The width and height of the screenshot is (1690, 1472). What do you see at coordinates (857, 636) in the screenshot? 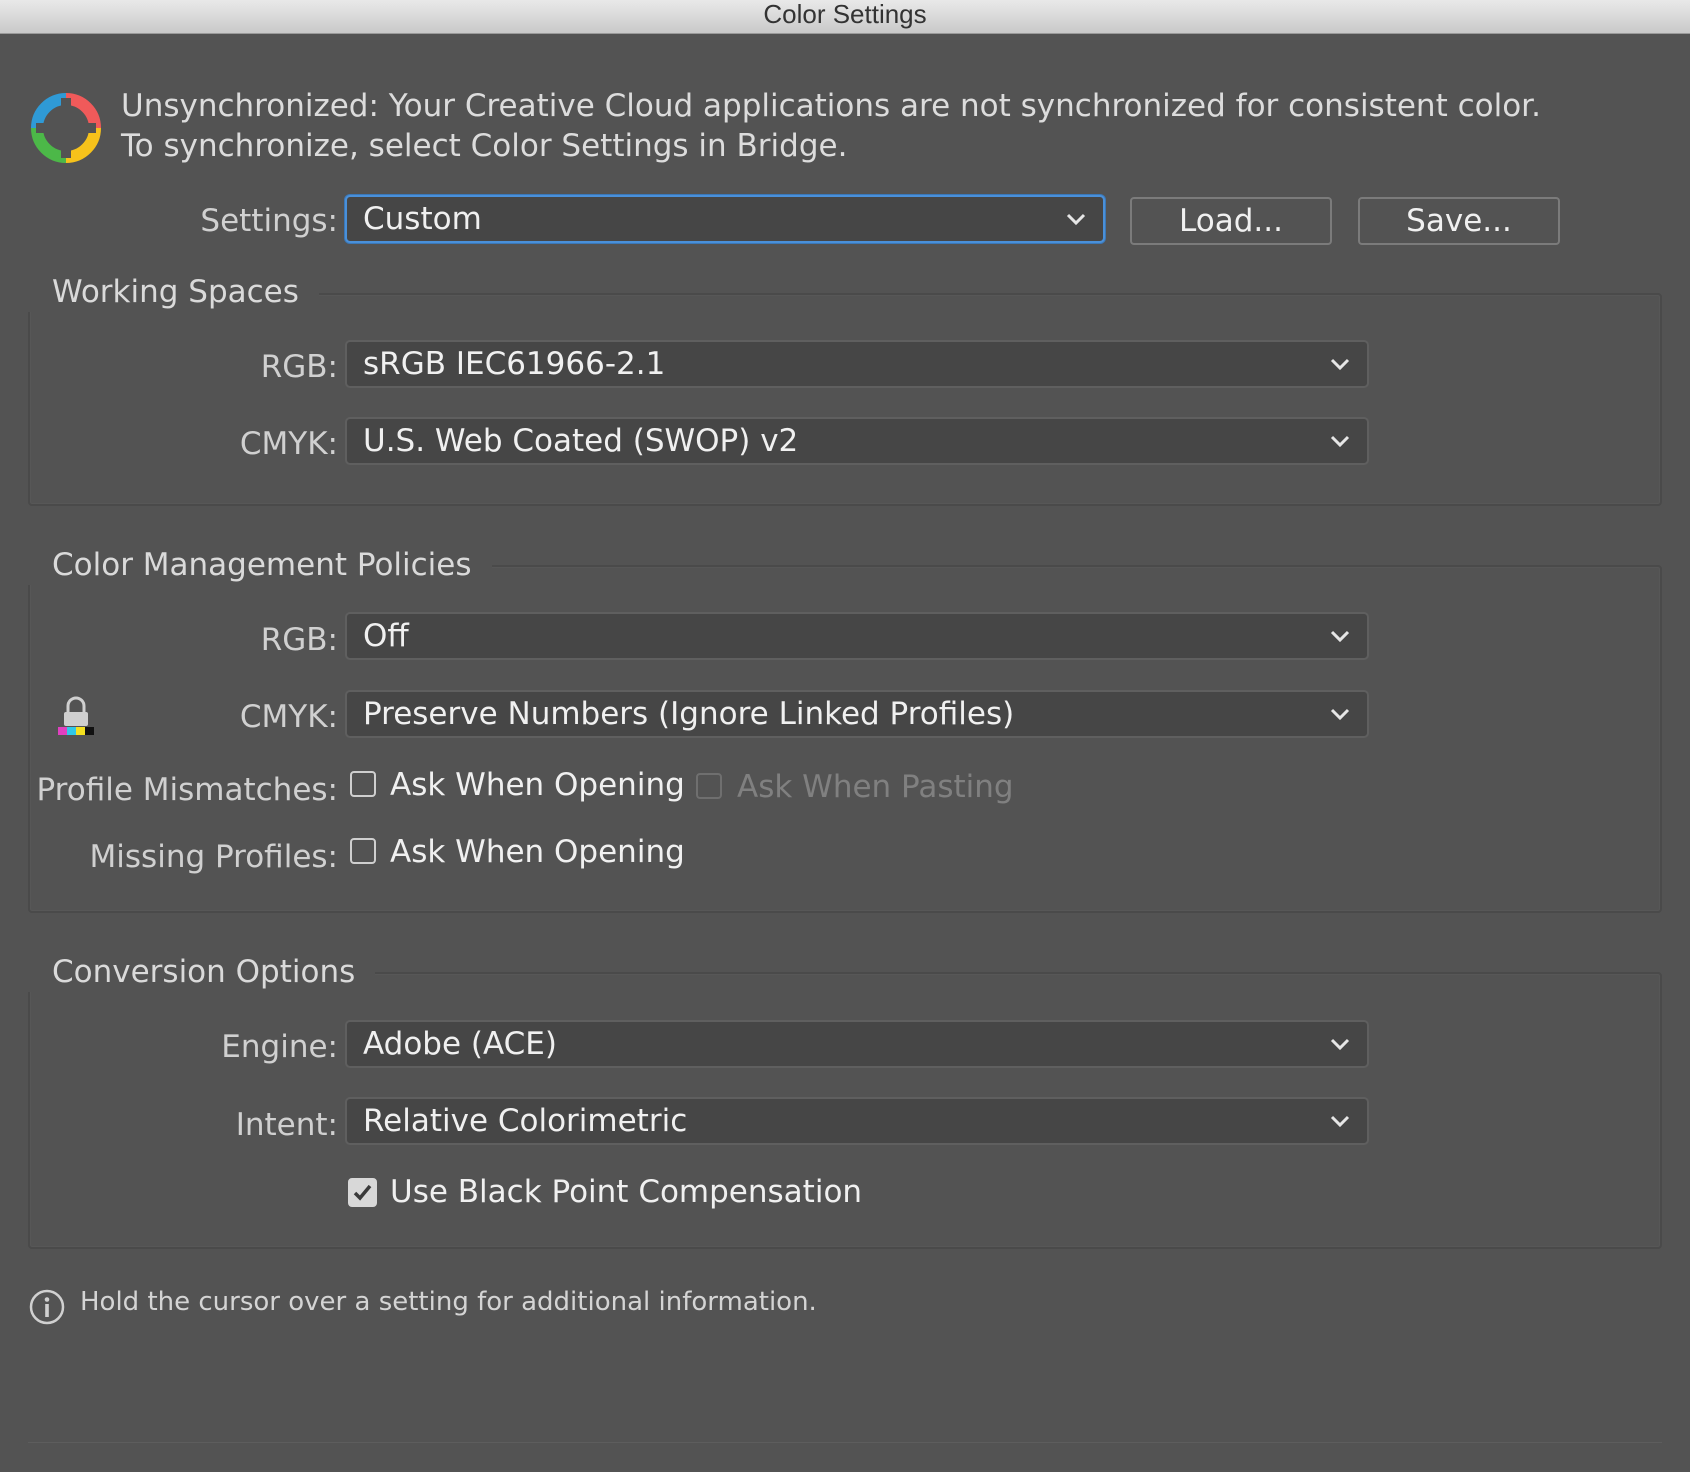
I see `policy-rgb-dropdown: Off` at bounding box center [857, 636].